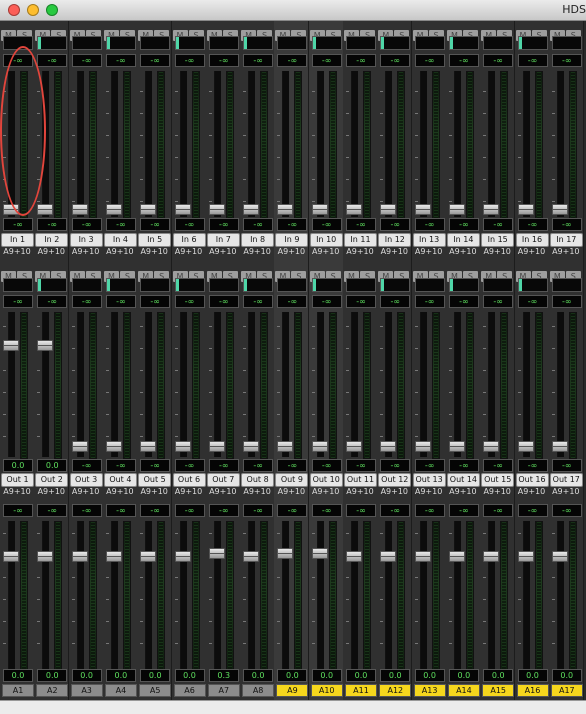 The width and height of the screenshot is (586, 714). Describe the element at coordinates (258, 690) in the screenshot. I see `bus-output-button: A8` at that location.